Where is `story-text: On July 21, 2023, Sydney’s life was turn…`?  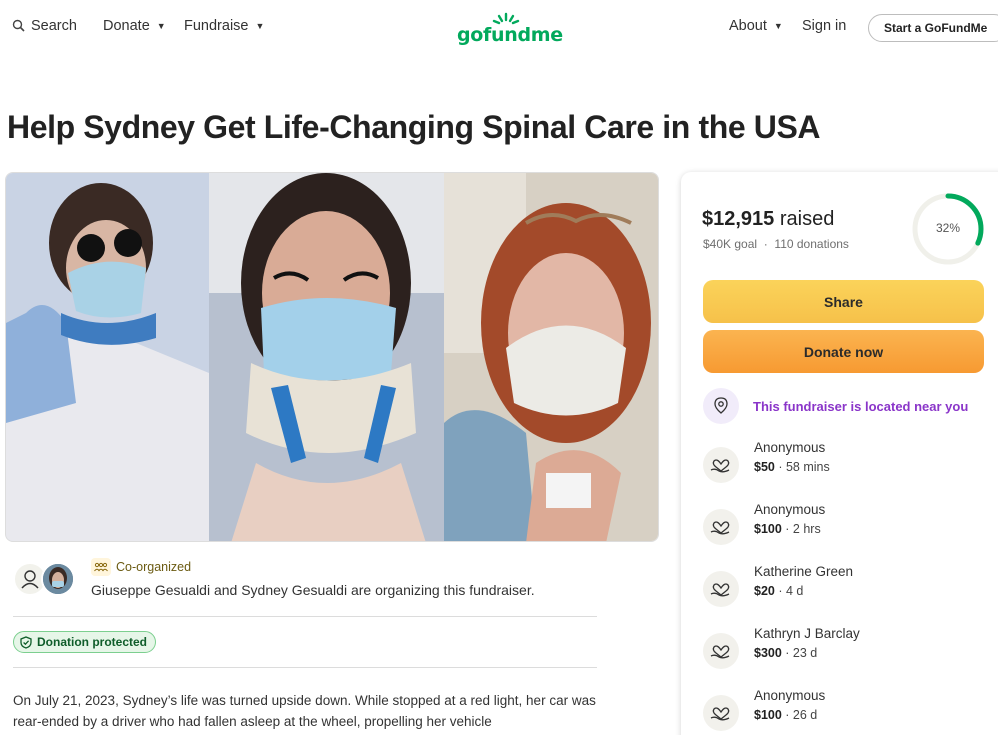 story-text: On July 21, 2023, Sydney’s life was turn… is located at coordinates (304, 711).